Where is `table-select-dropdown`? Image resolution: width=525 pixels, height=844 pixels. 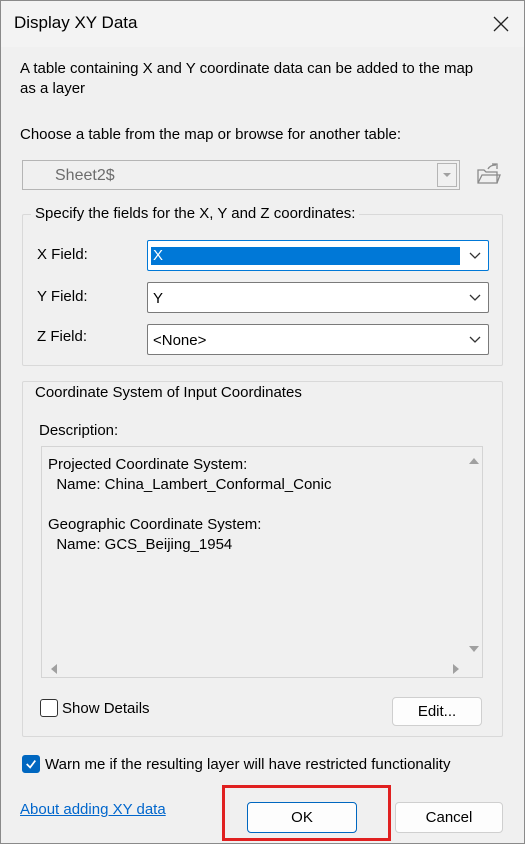
table-select-dropdown is located at coordinates (447, 175).